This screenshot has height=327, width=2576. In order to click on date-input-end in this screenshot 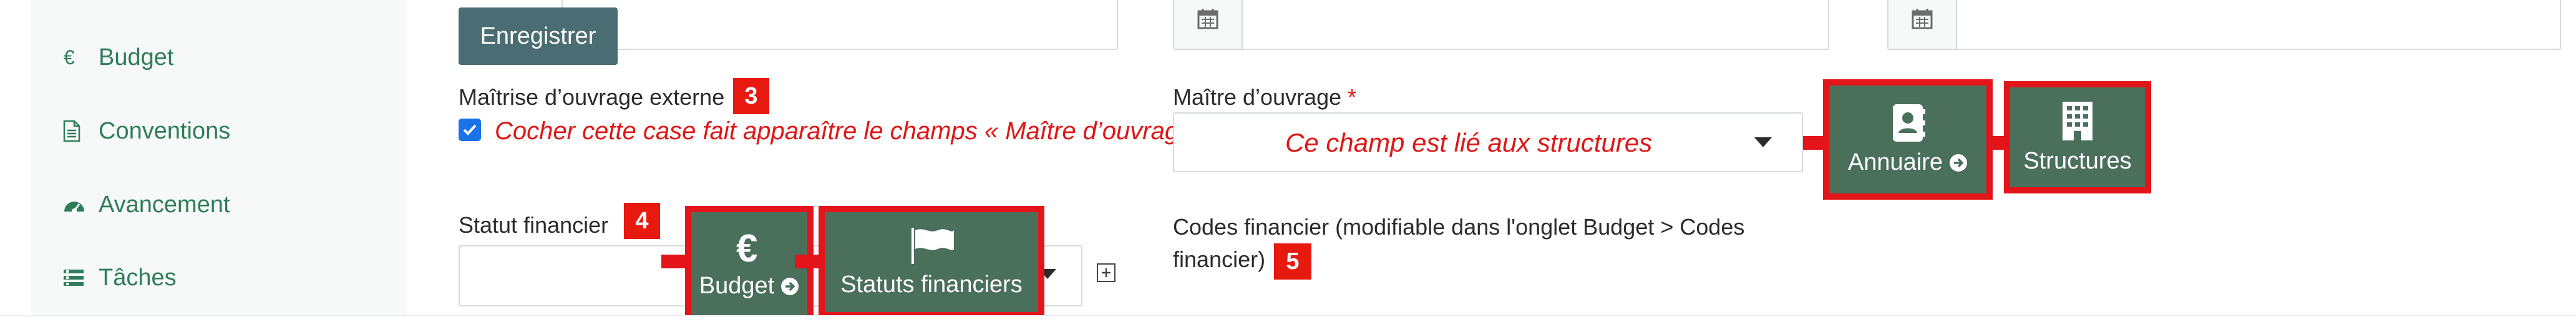, I will do `click(2224, 25)`.